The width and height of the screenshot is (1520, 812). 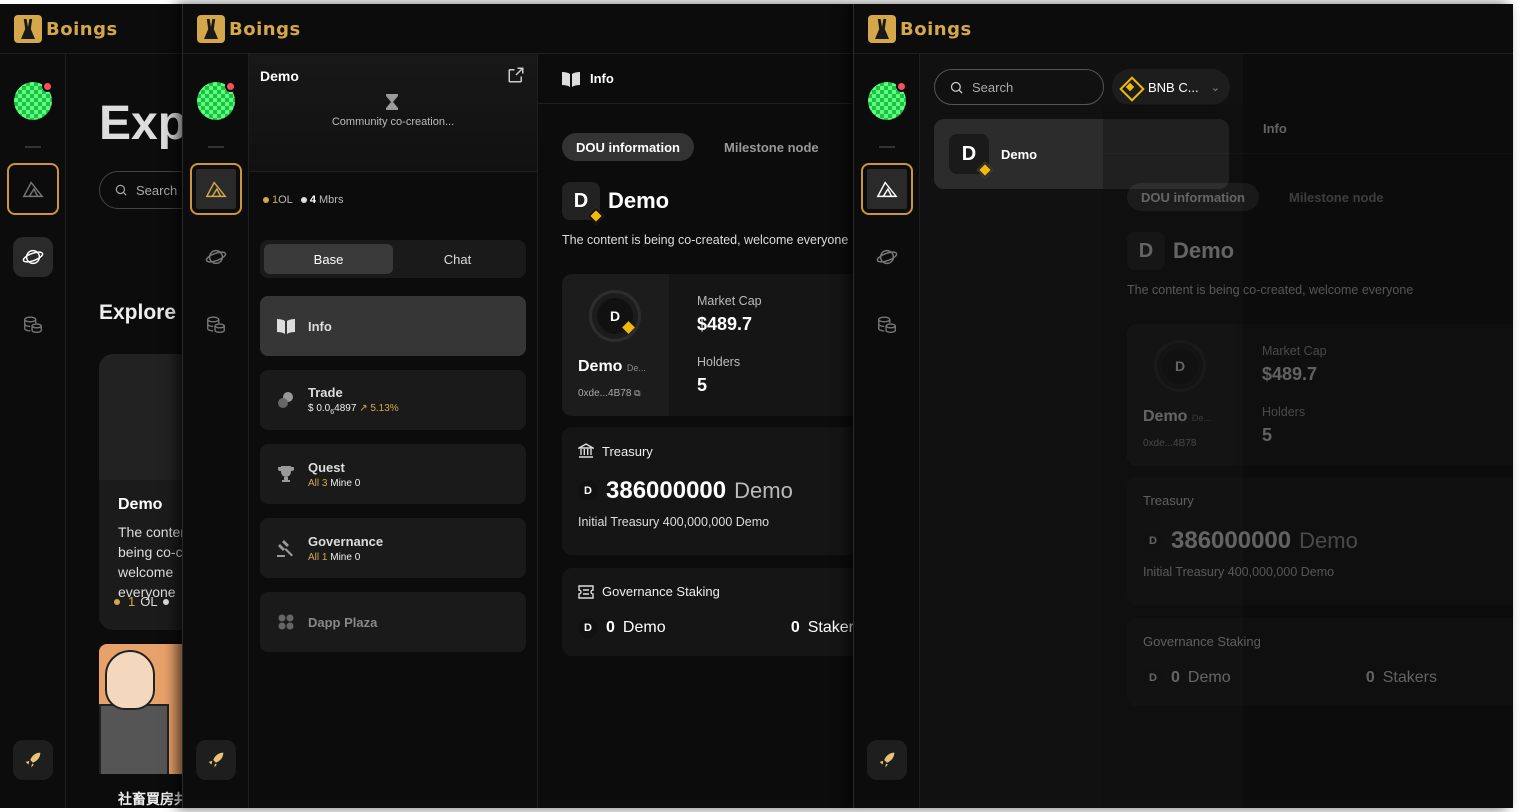 I want to click on nav-trade: Trade $ 0.064897 ↗ 5.13%, so click(x=393, y=400).